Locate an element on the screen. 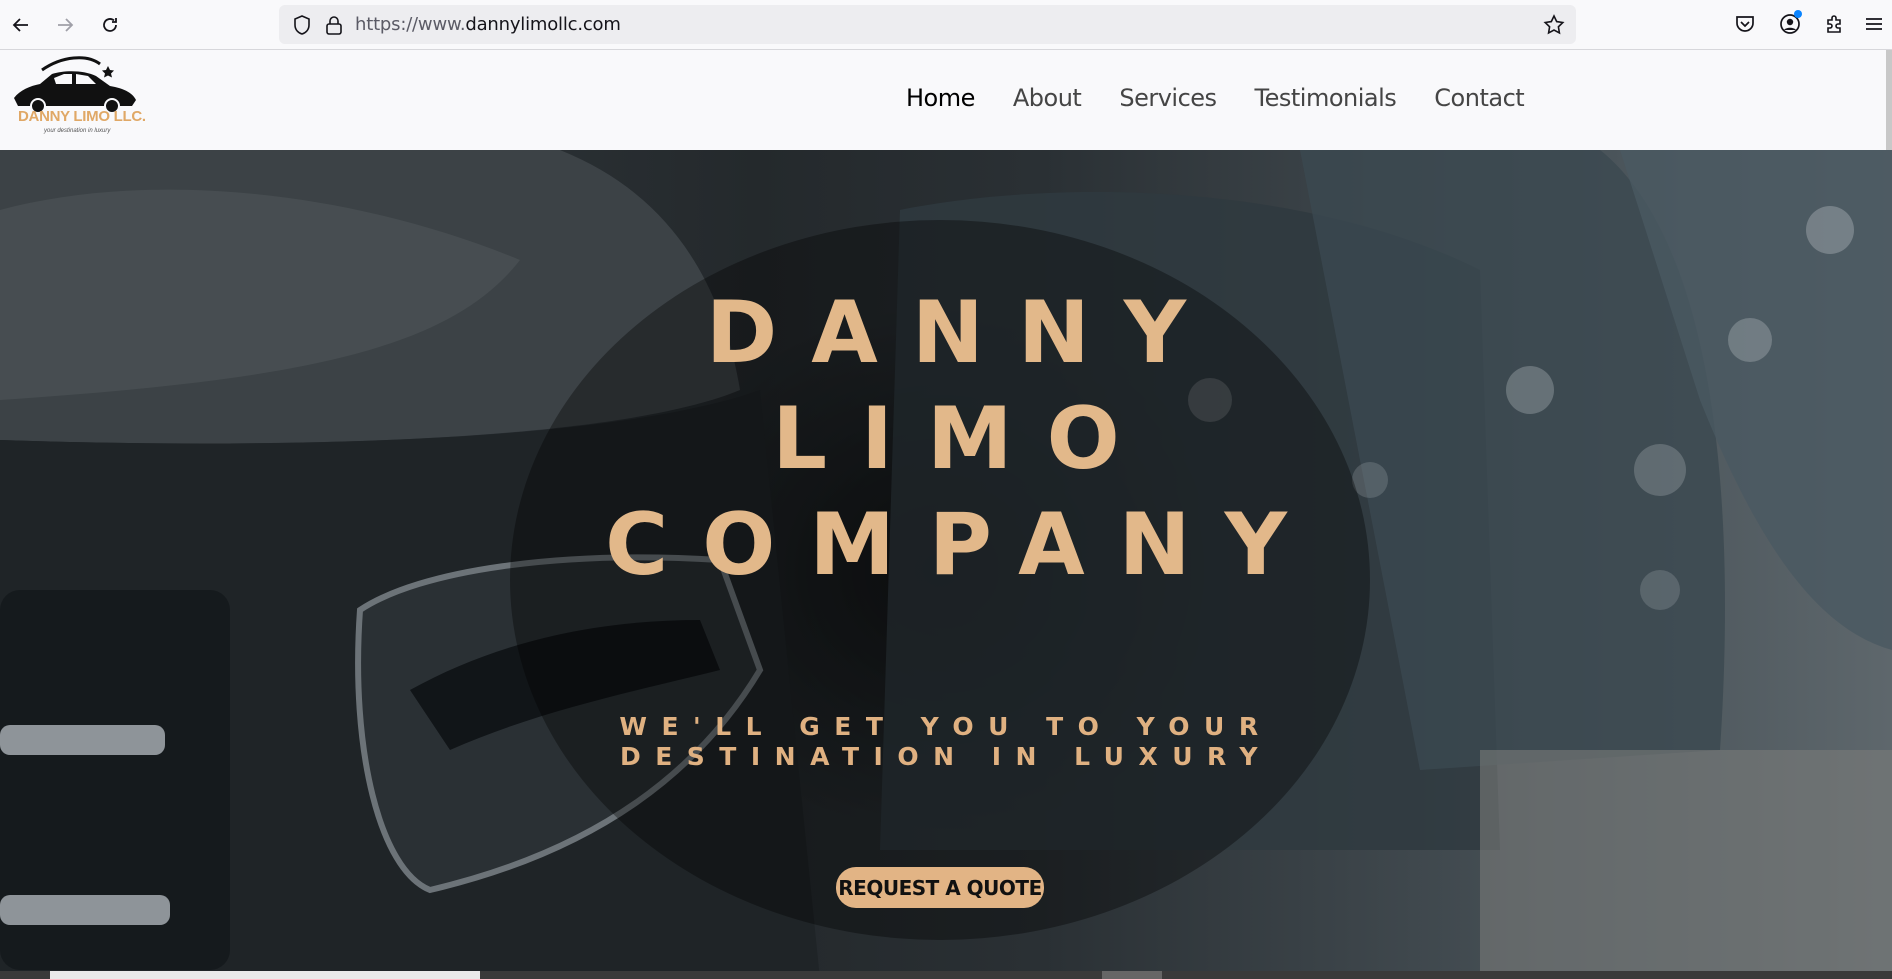  hero-title-line-3: COMPANY is located at coordinates (963, 545).